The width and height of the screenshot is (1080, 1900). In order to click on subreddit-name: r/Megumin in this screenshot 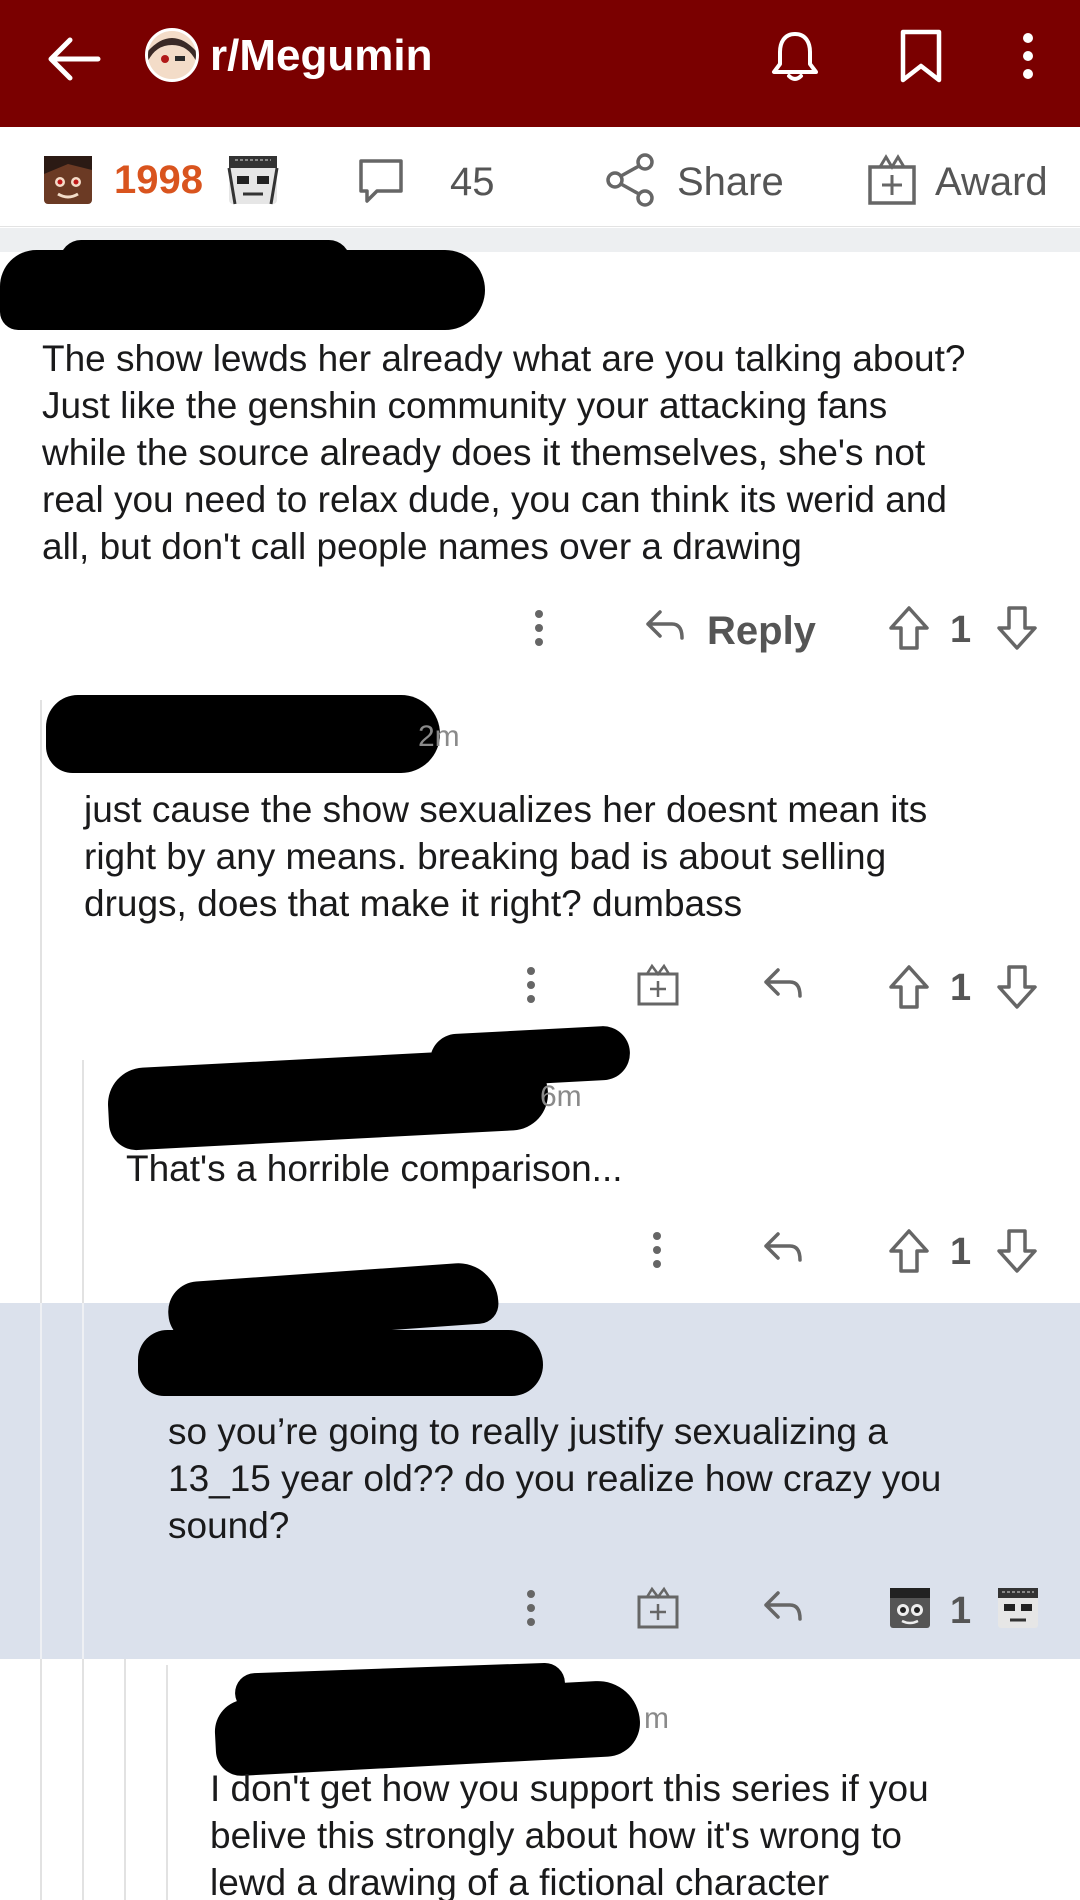, I will do `click(321, 56)`.